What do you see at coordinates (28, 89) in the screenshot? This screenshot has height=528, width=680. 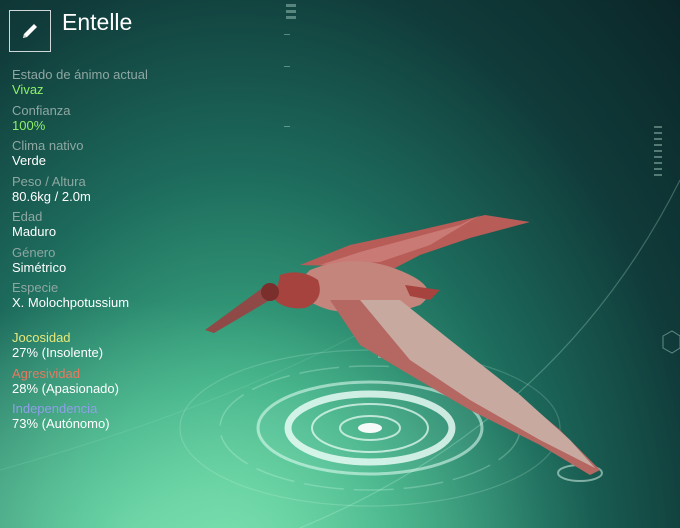 I see `stat-value: Vivaz` at bounding box center [28, 89].